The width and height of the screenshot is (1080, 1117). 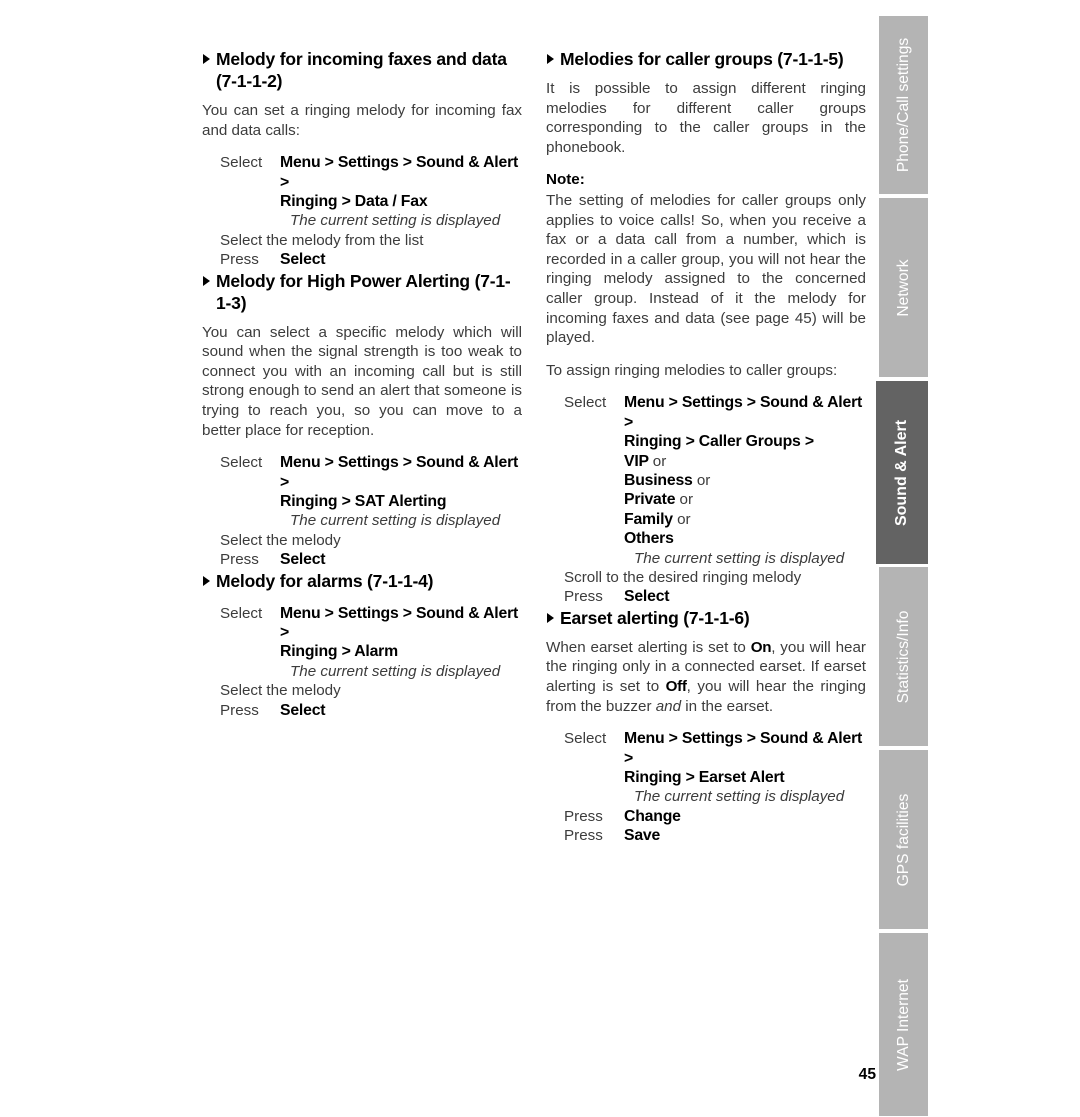 I want to click on instruction-menu-path-line2: Ringing > Earset Alert, so click(x=704, y=777).